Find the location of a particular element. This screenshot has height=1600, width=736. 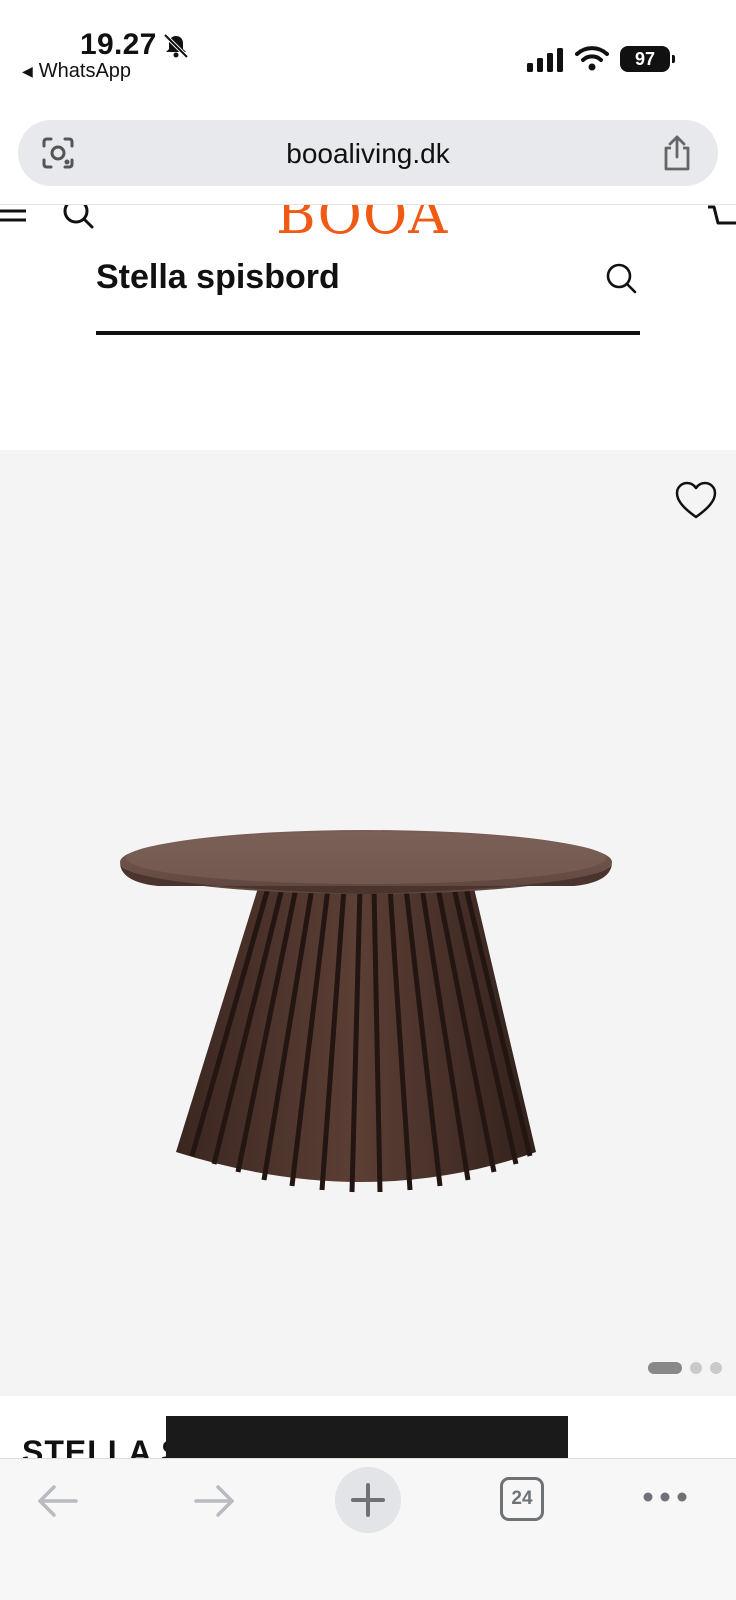

search-query: Stella spisbord is located at coordinates (218, 277).